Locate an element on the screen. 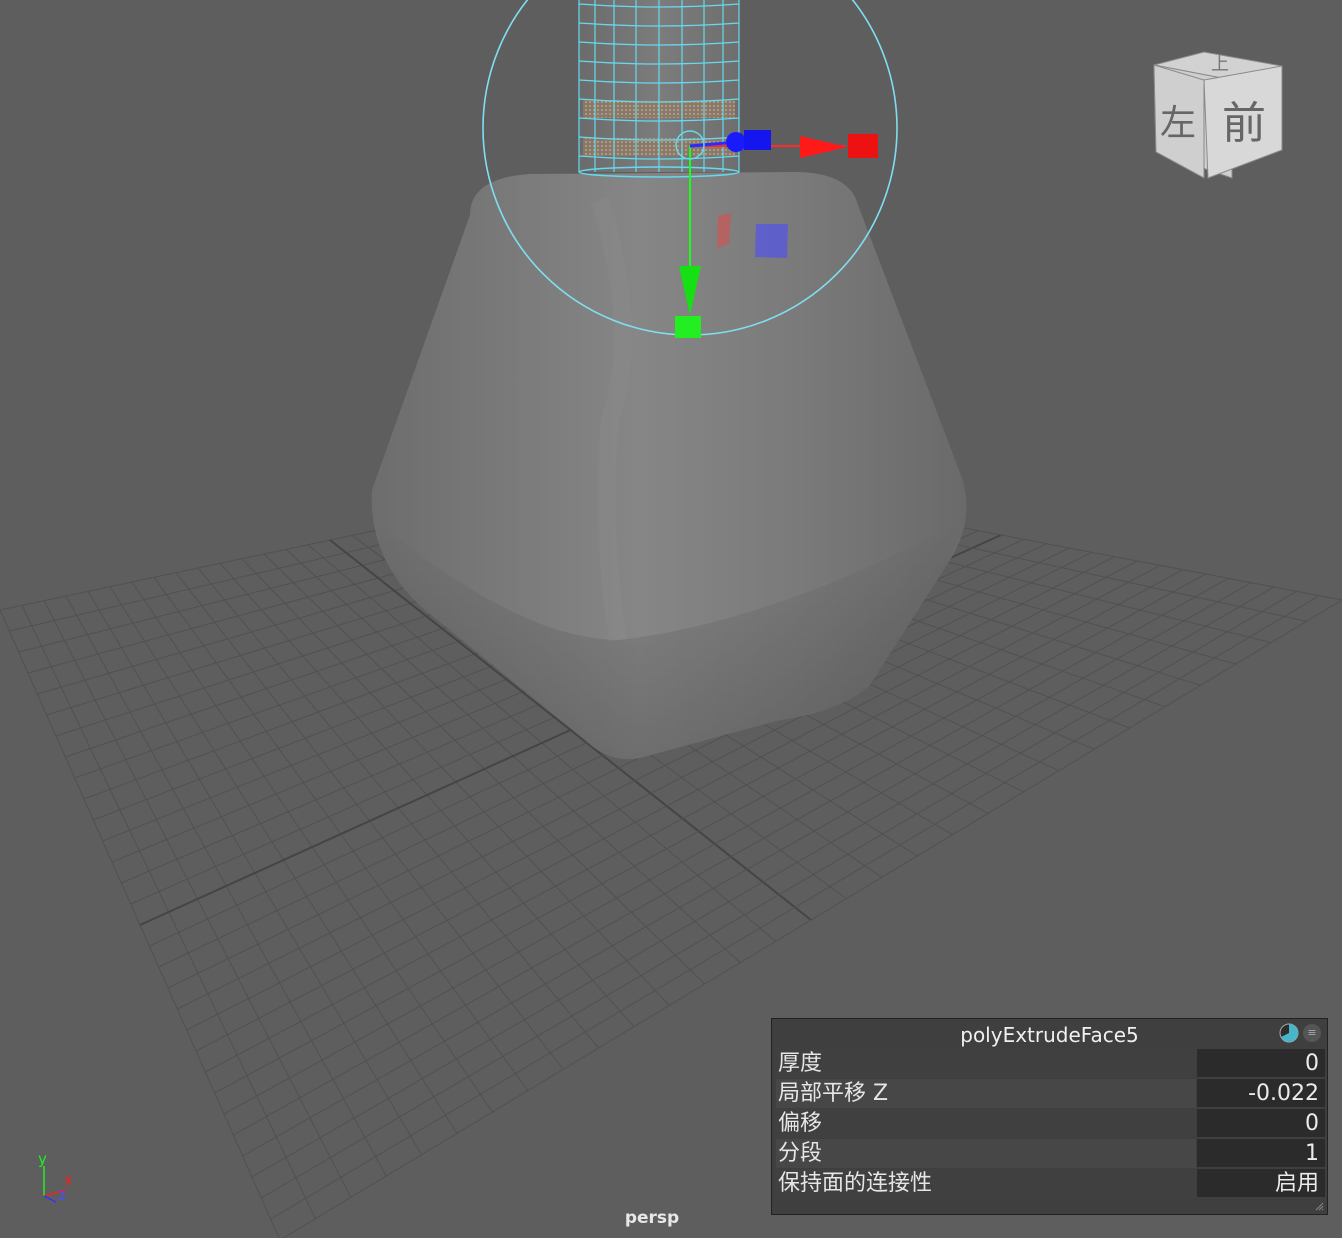 The image size is (1342, 1238). attribute-label: 局部平移 Z is located at coordinates (833, 1093).